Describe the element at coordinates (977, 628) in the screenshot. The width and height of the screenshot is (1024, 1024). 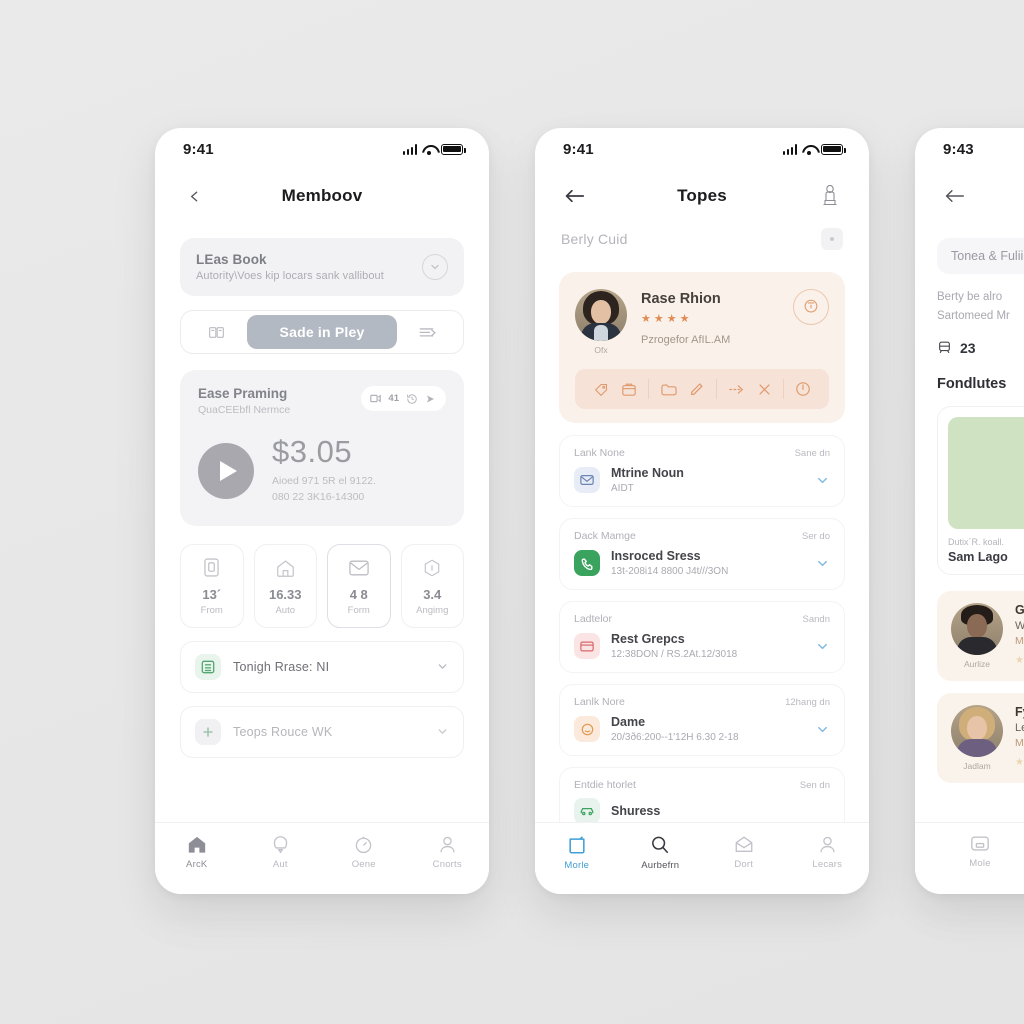
I see `avatar` at that location.